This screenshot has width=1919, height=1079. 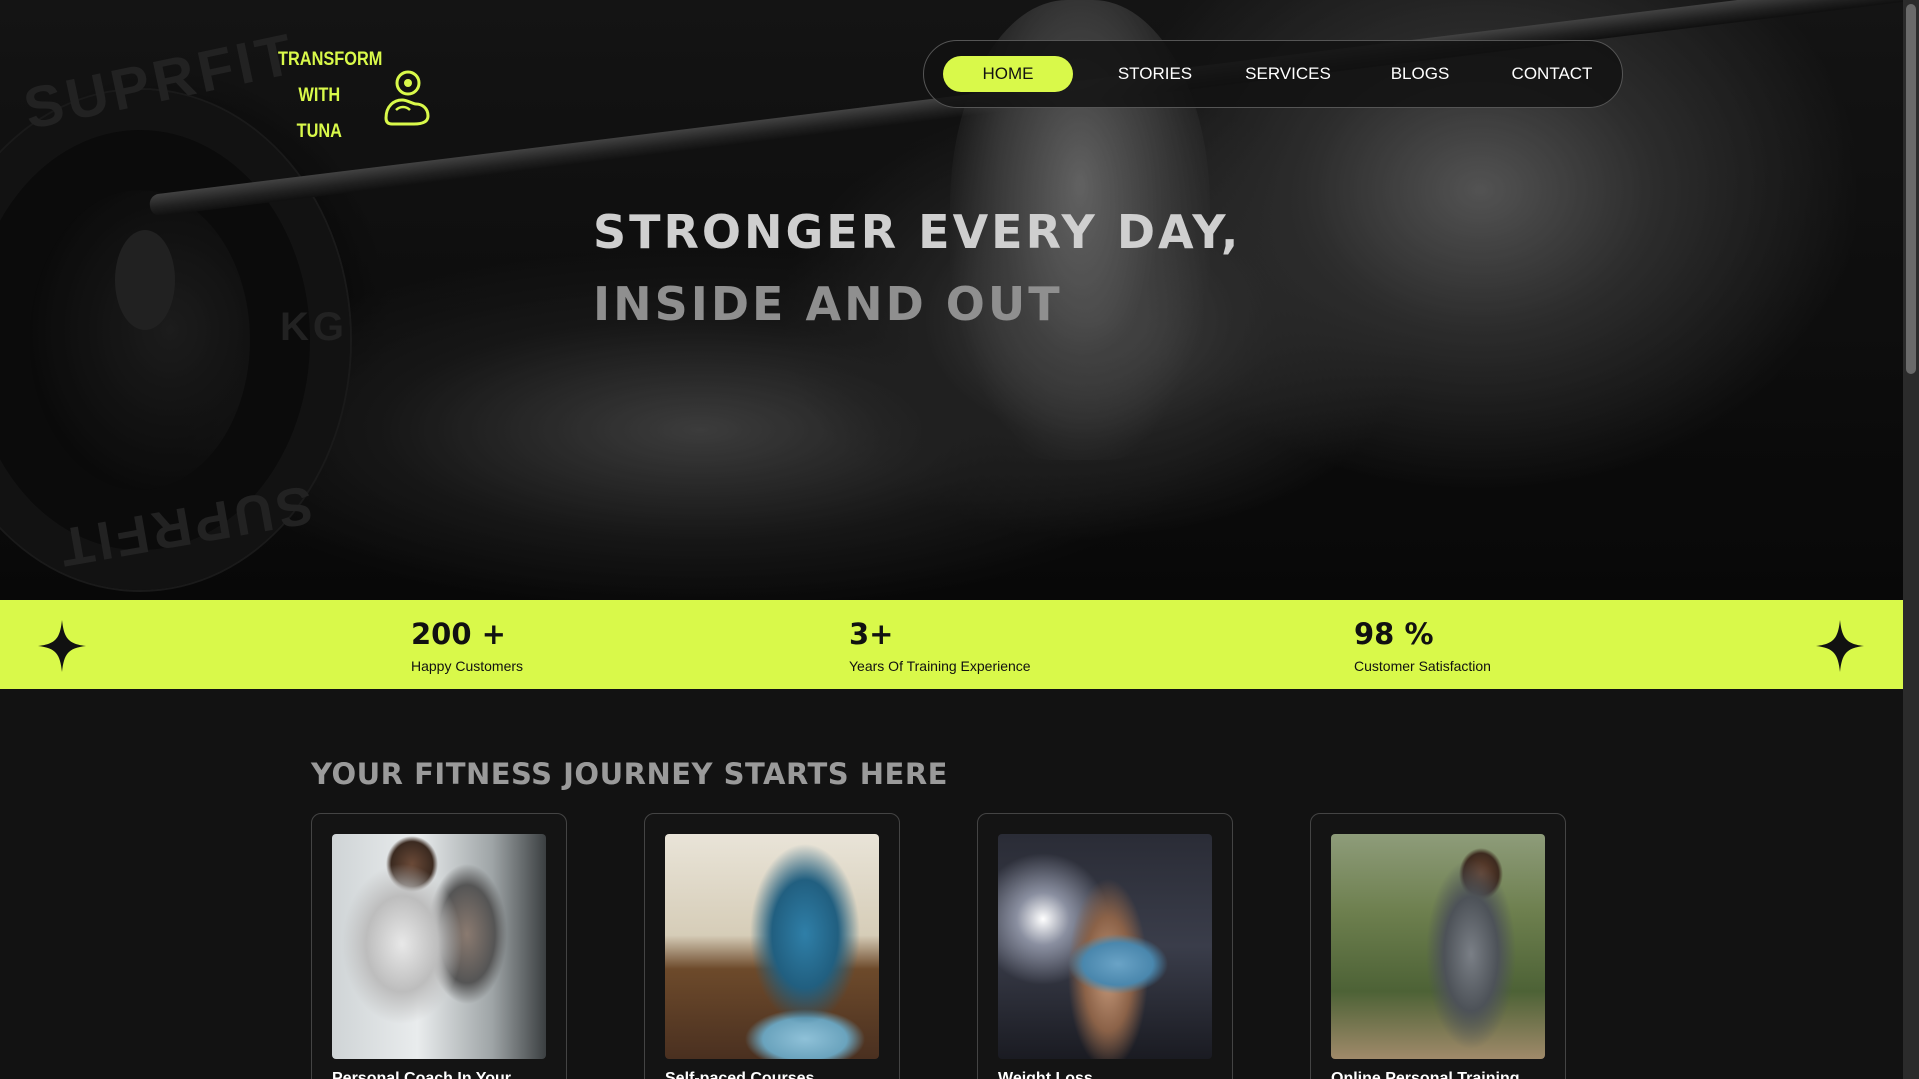 What do you see at coordinates (917, 232) in the screenshot?
I see `hero-headline-line1: STRONGER EVERY DAY,` at bounding box center [917, 232].